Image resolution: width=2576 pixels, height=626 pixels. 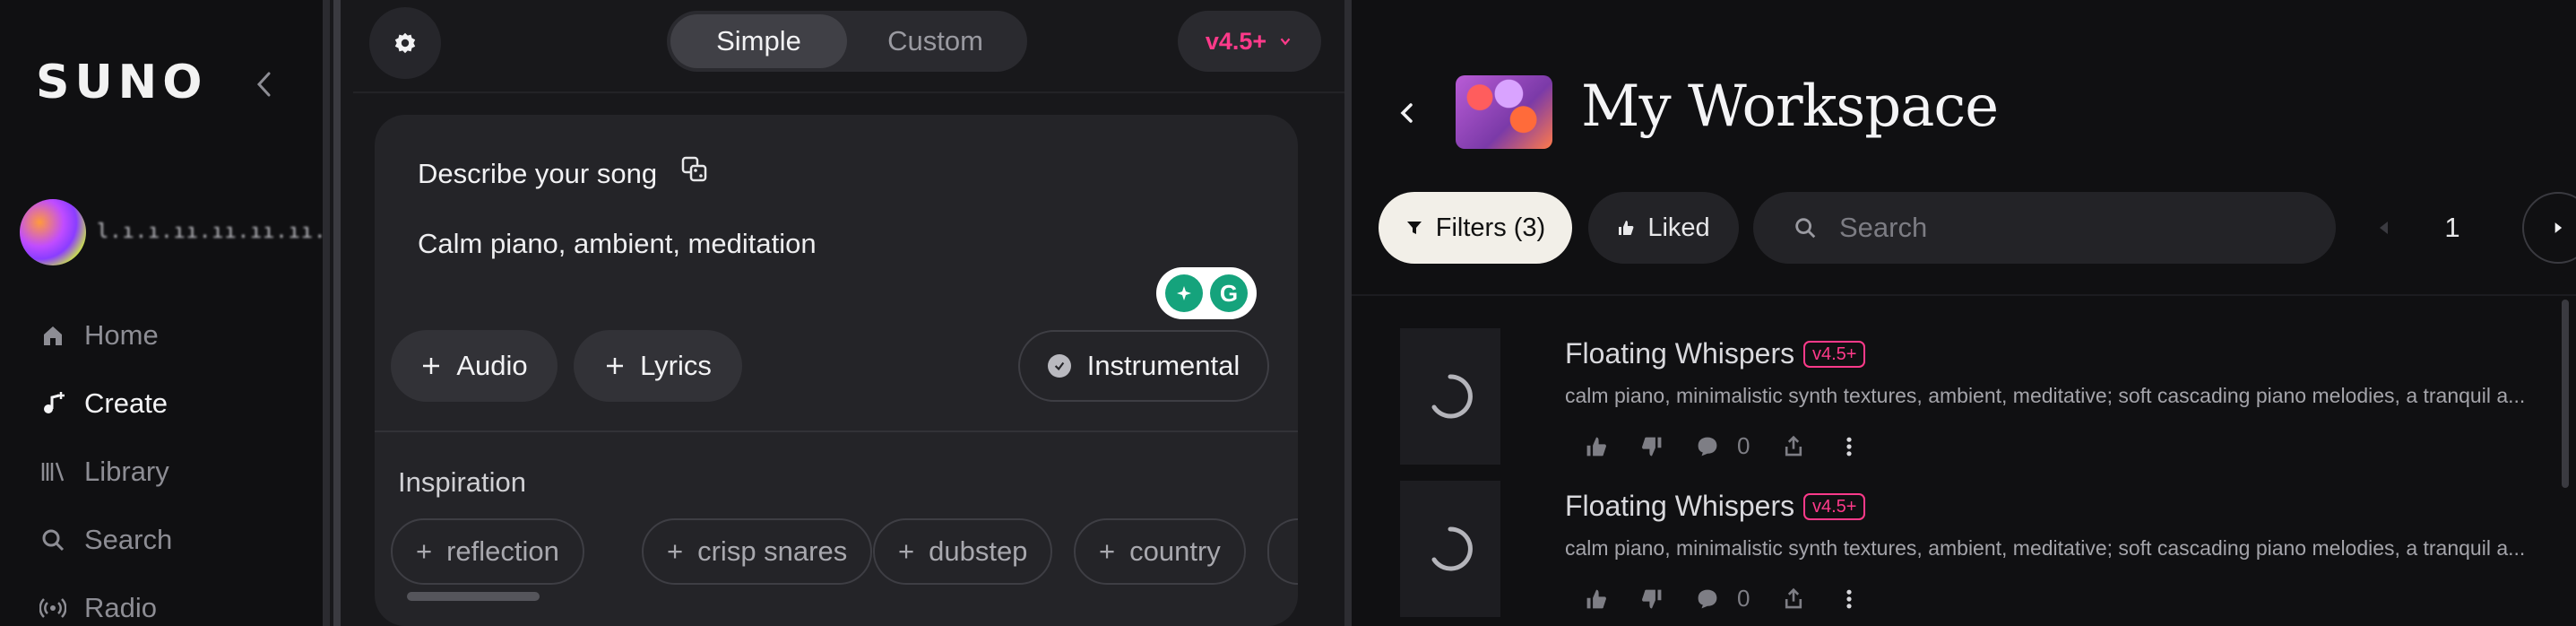 What do you see at coordinates (963, 551) in the screenshot?
I see `inspiration-tag: + dubstep` at bounding box center [963, 551].